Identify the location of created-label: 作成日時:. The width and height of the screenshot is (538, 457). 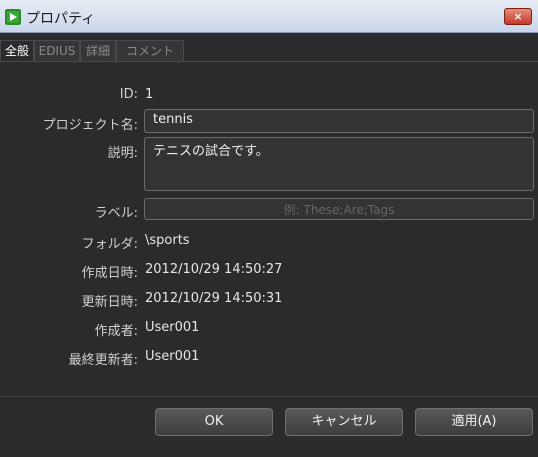
(109, 273).